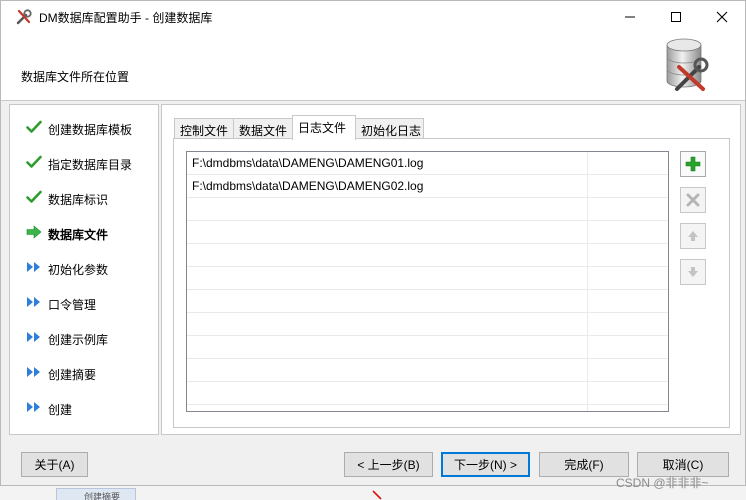 This screenshot has width=746, height=500. What do you see at coordinates (24, 17) in the screenshot?
I see `tools-icon` at bounding box center [24, 17].